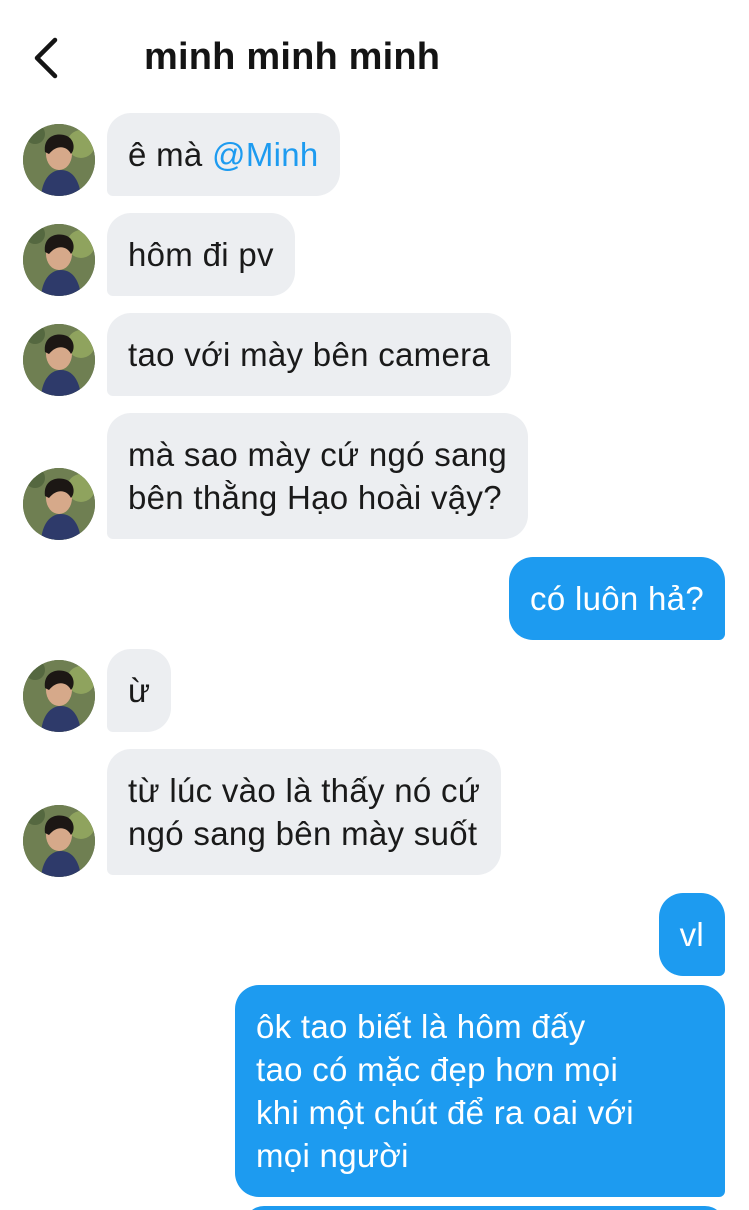  I want to click on message-bubble-incoming: tao với mày bên camera, so click(309, 354).